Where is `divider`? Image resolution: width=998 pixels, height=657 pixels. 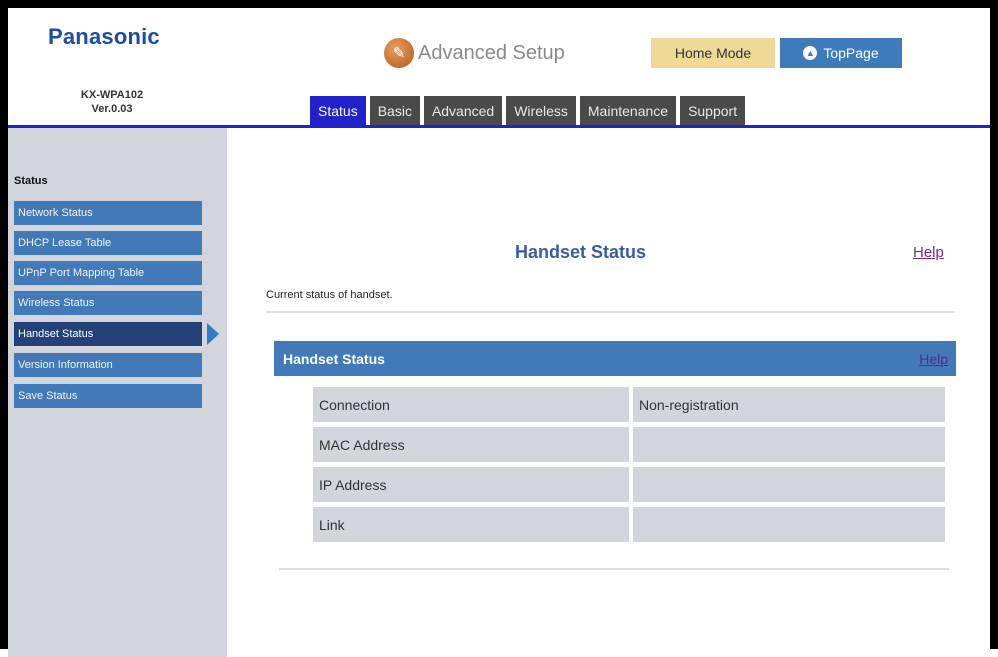 divider is located at coordinates (610, 312).